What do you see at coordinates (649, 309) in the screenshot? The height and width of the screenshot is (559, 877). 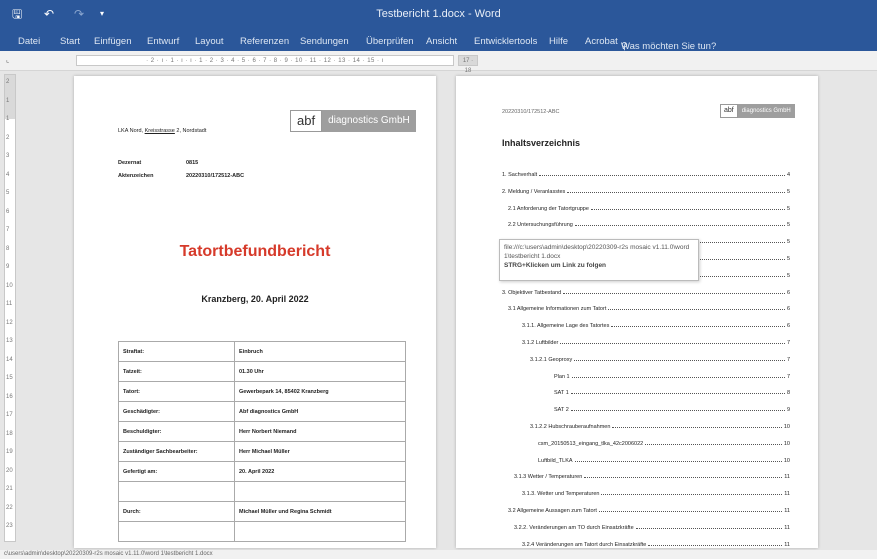 I see `toc-entry: 3.1 Allgemeine Informationen zum Tatort 6` at bounding box center [649, 309].